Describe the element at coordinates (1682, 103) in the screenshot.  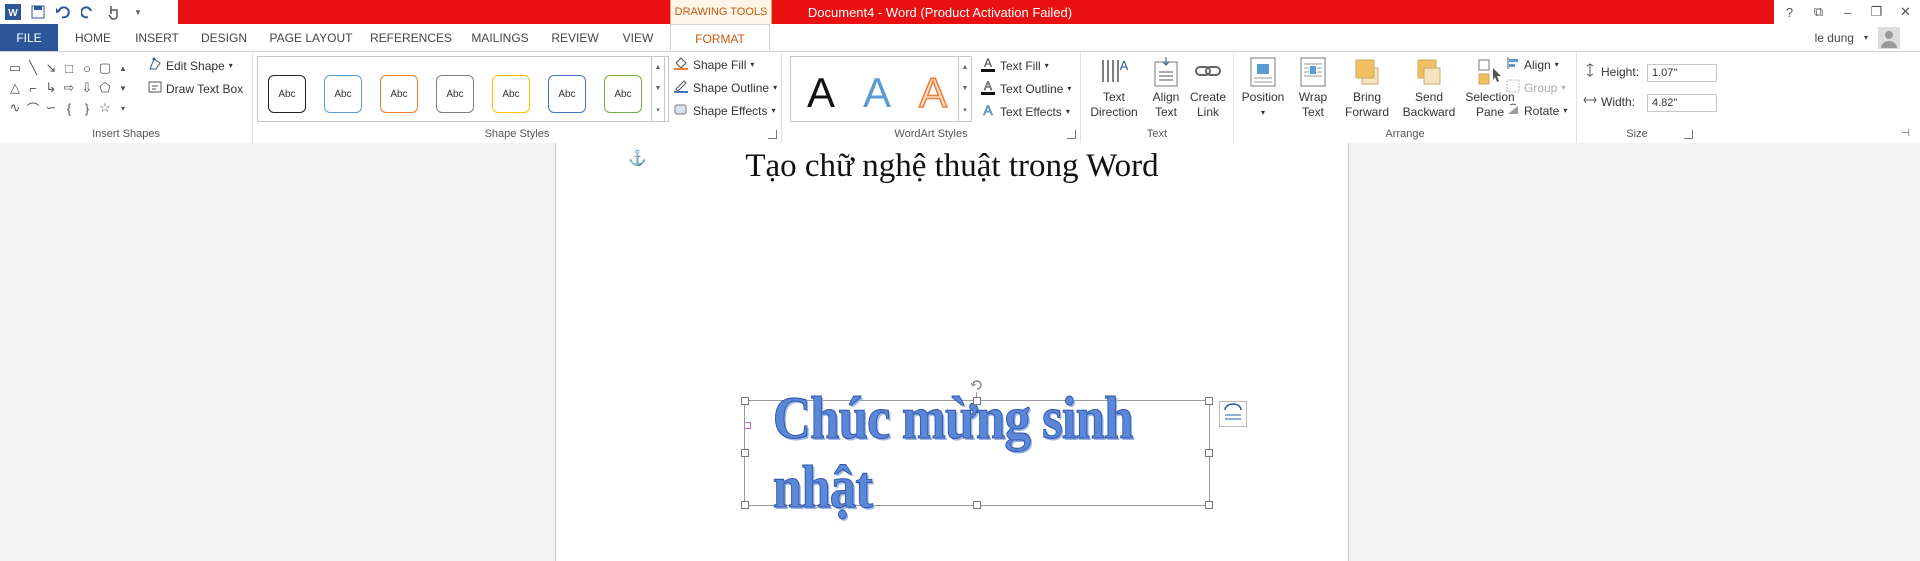
I see `width-input: 4.82"` at that location.